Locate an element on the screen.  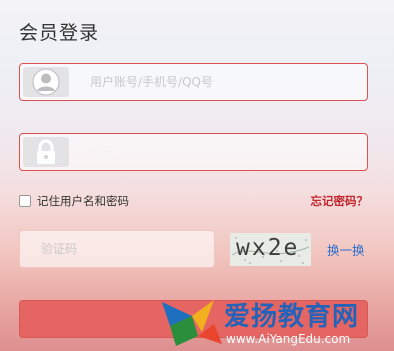
remember-label: 记住用户名和密码 is located at coordinates (83, 201).